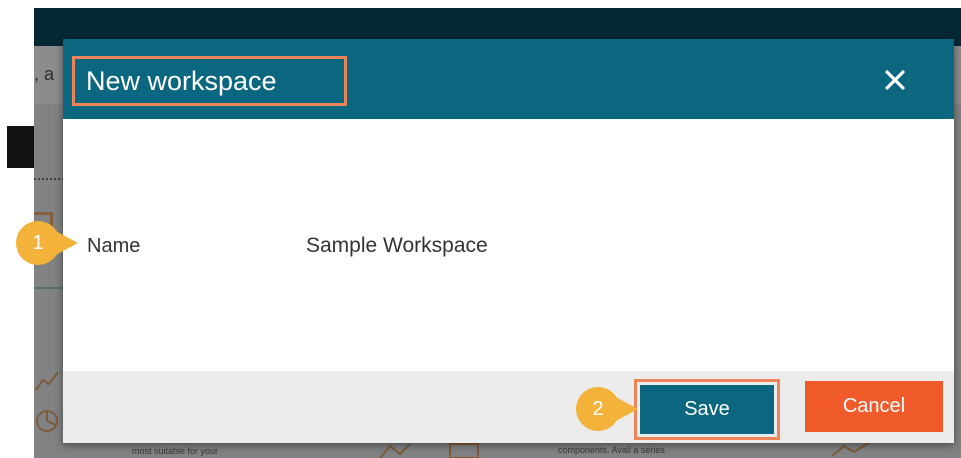 This screenshot has width=961, height=458. What do you see at coordinates (598, 409) in the screenshot?
I see `step-marker-2: 2` at bounding box center [598, 409].